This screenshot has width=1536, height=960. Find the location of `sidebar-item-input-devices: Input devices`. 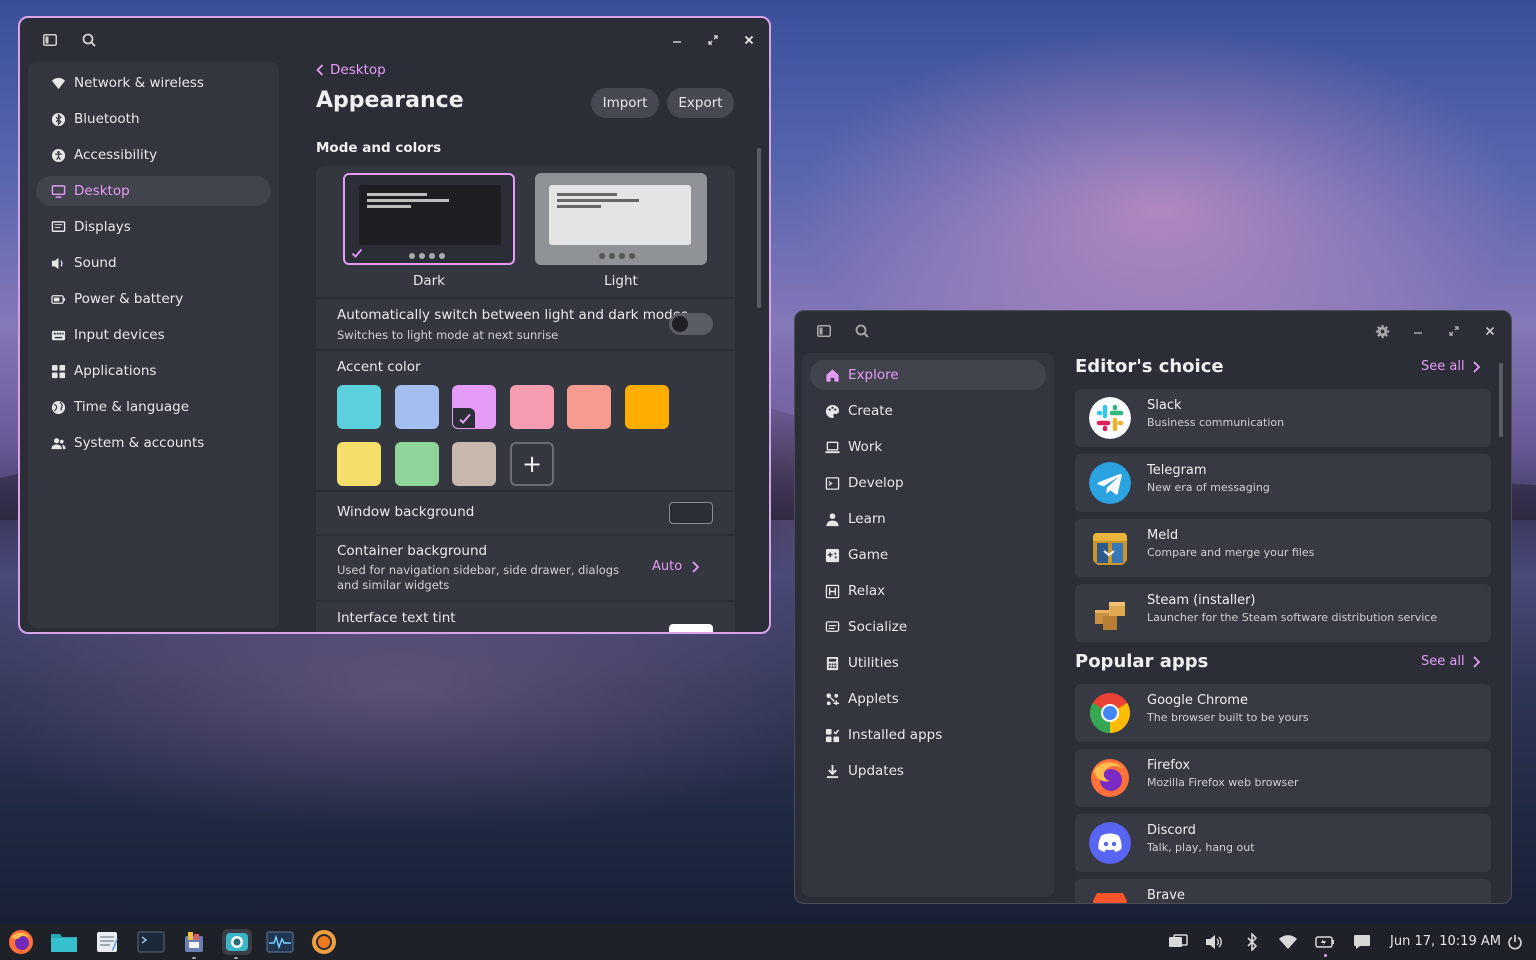

sidebar-item-input-devices: Input devices is located at coordinates (153, 335).